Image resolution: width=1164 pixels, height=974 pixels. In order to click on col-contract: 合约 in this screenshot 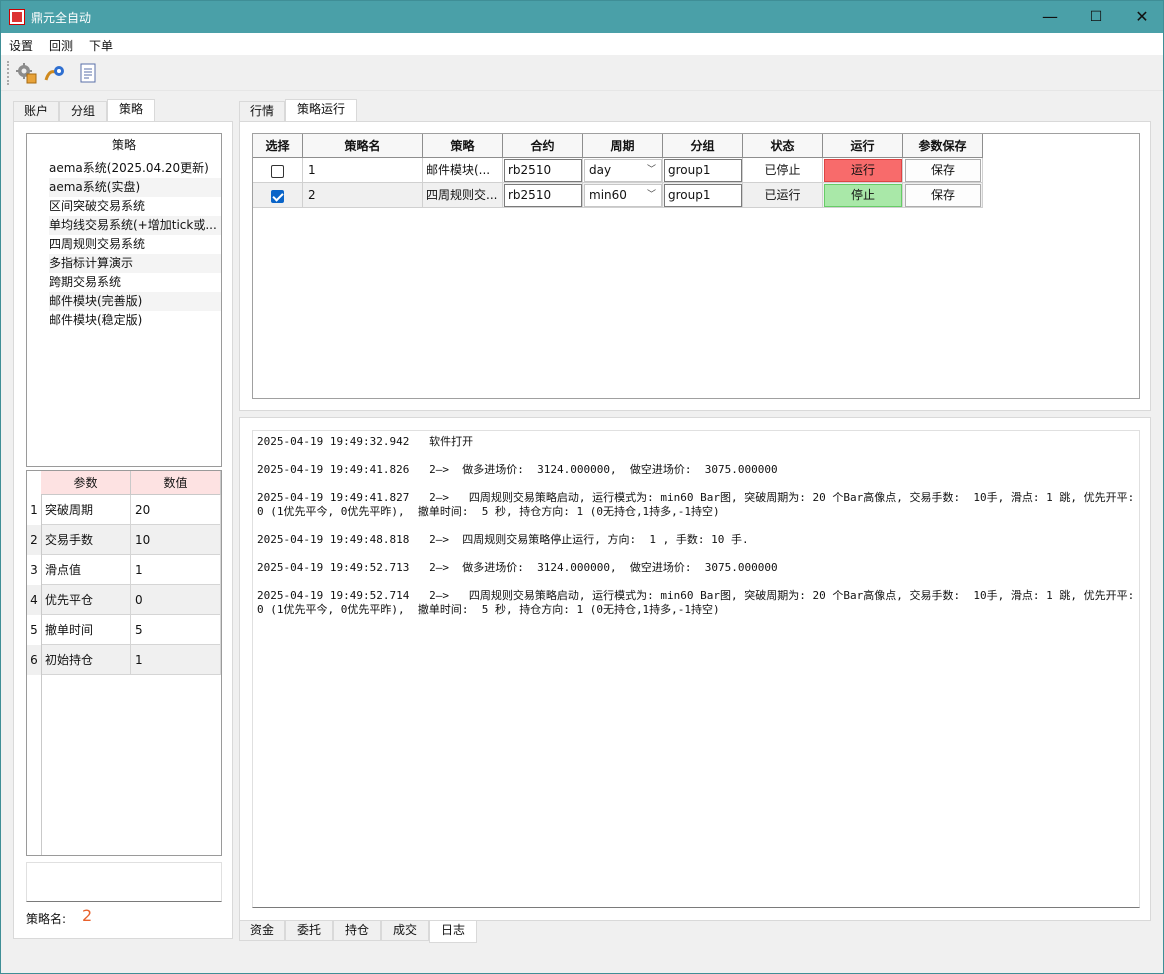, I will do `click(543, 146)`.